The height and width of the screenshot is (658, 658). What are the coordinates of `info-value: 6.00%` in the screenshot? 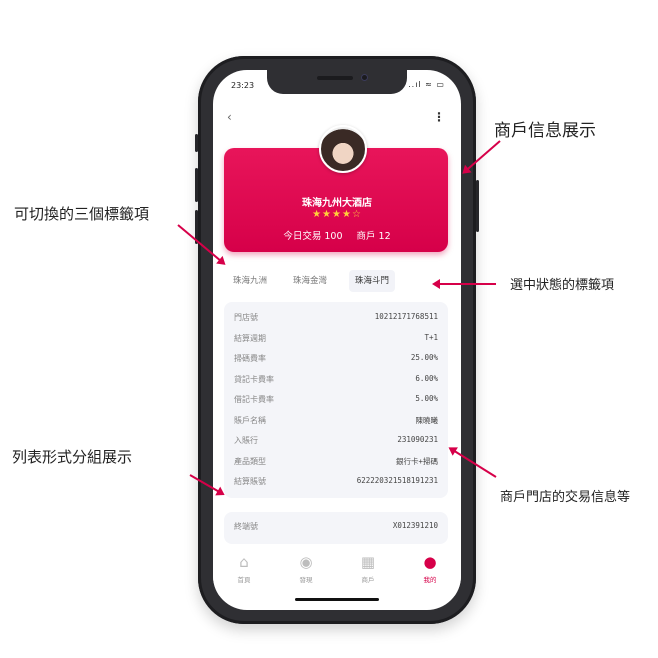 It's located at (426, 378).